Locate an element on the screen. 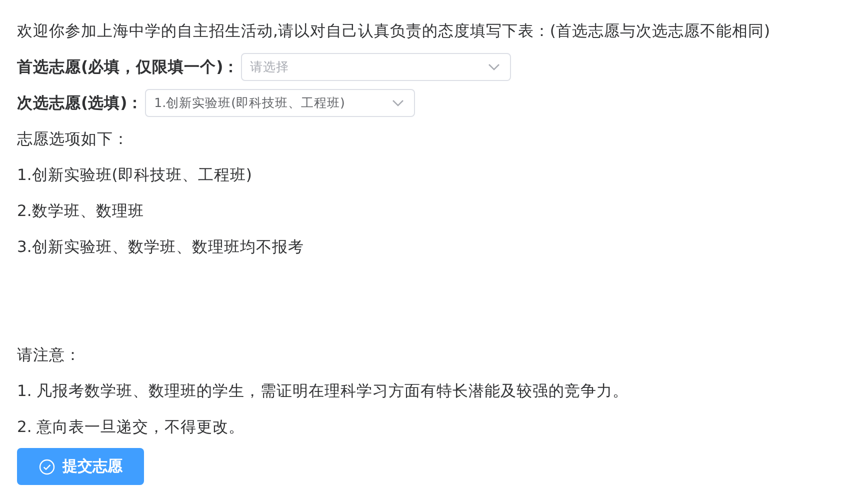 Image resolution: width=866 pixels, height=502 pixels. option-text: 3.创新实验班、数学班、数理班均不报考 is located at coordinates (161, 247).